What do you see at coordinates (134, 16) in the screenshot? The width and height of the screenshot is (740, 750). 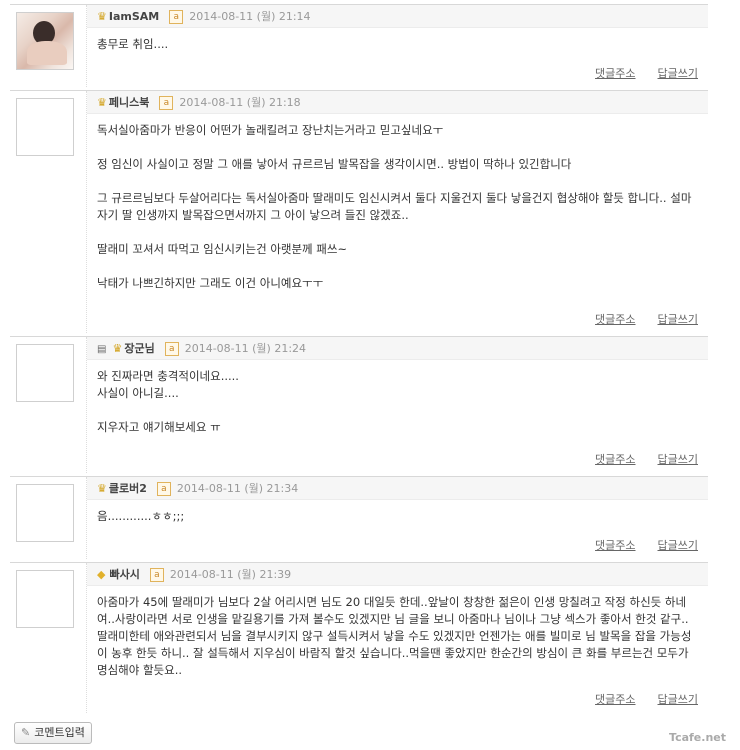 I see `author-name: IamSAM` at bounding box center [134, 16].